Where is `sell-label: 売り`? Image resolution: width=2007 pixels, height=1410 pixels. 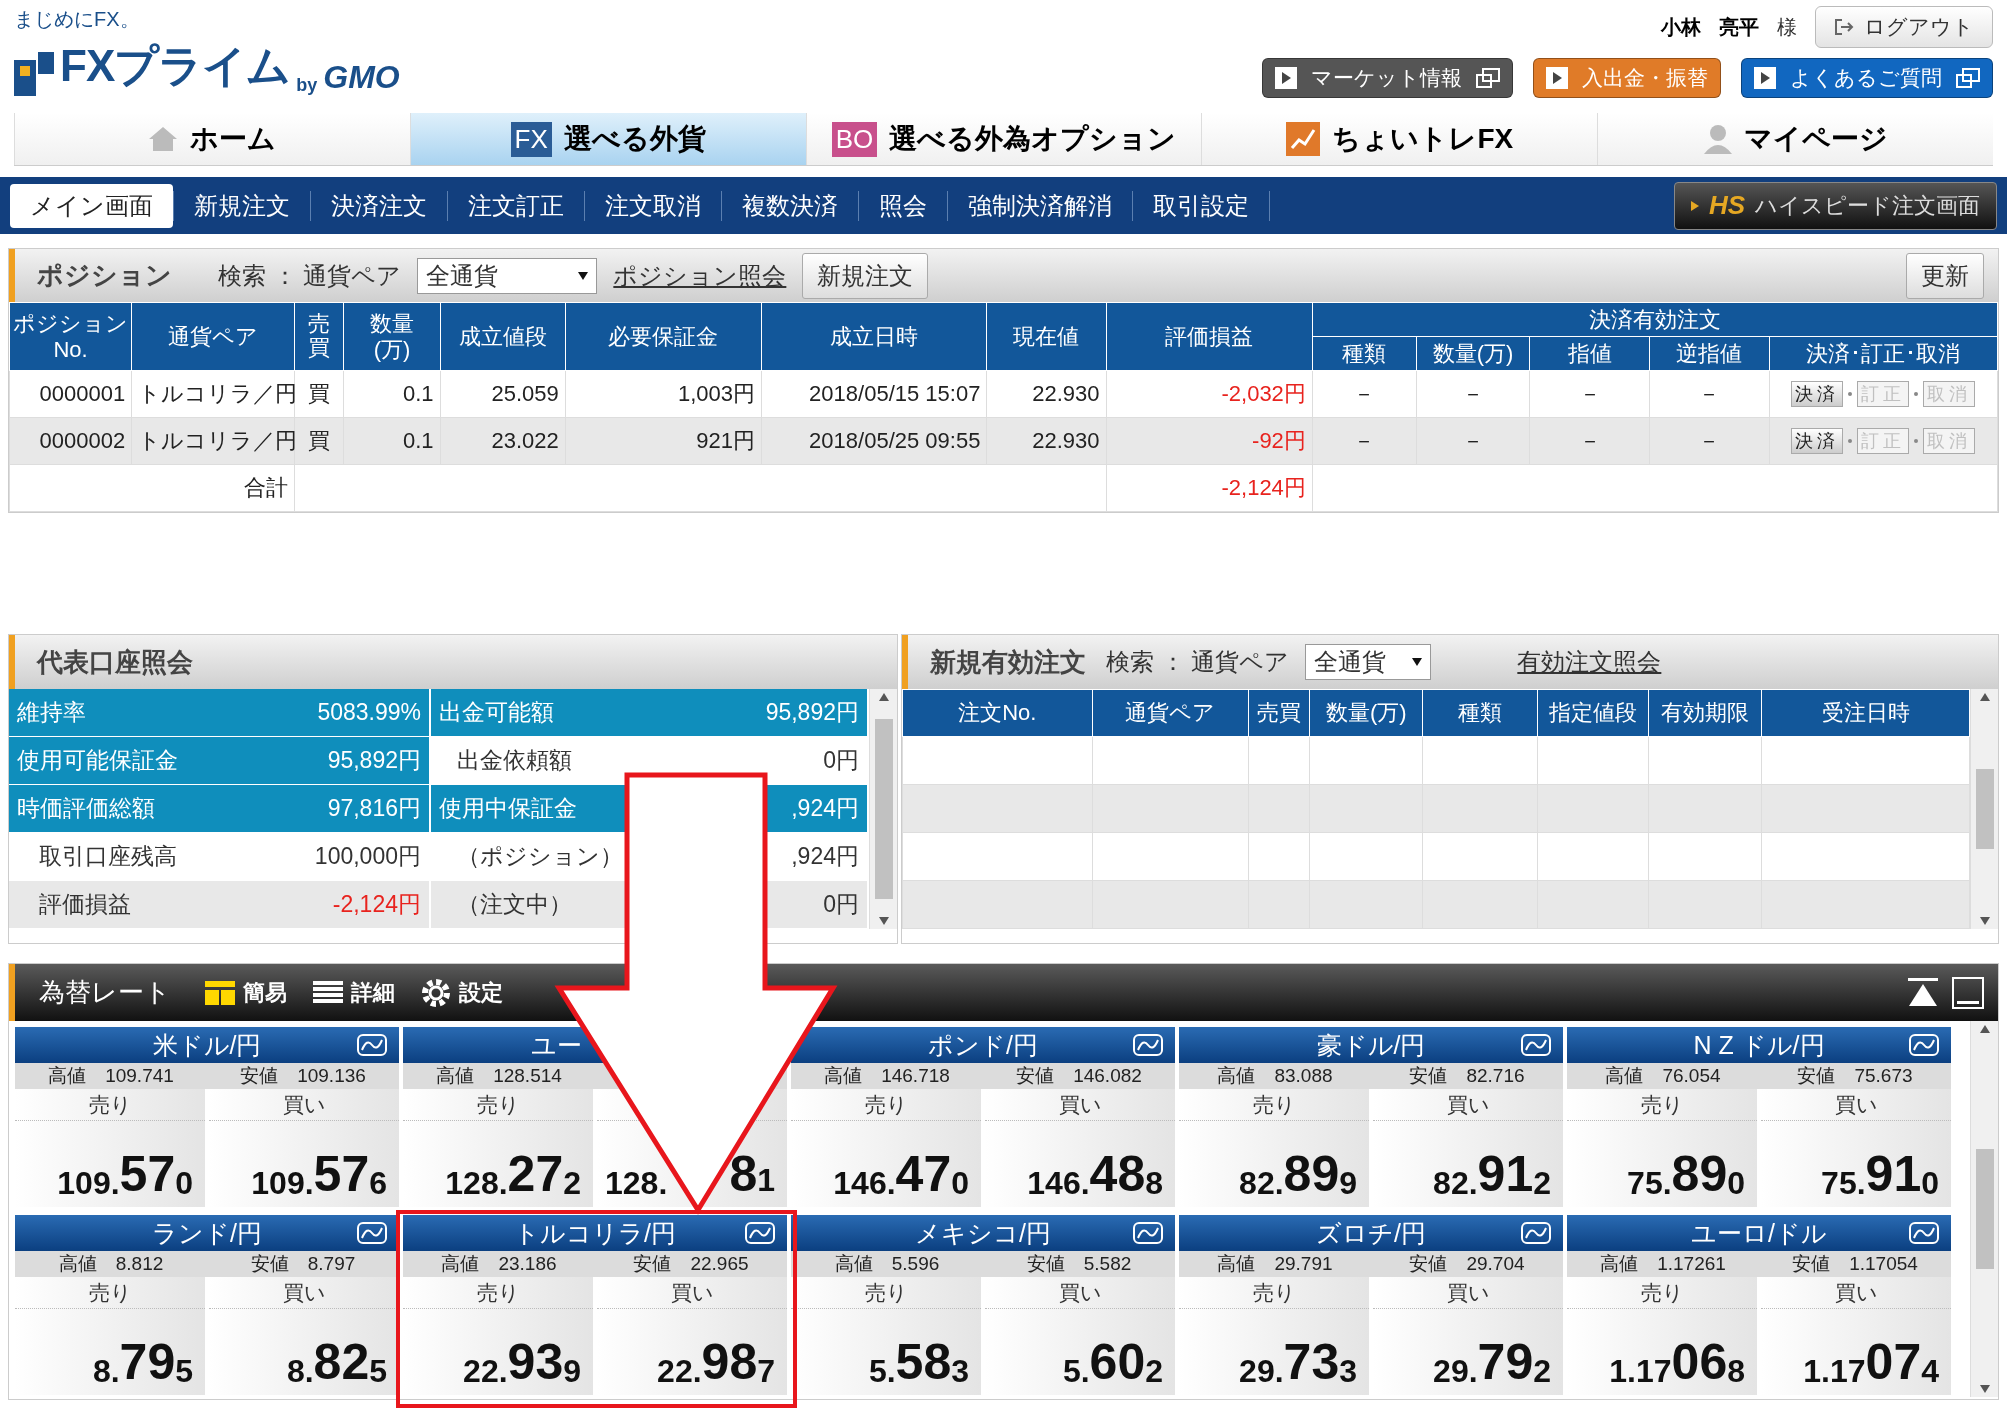 sell-label: 売り is located at coordinates (498, 1293).